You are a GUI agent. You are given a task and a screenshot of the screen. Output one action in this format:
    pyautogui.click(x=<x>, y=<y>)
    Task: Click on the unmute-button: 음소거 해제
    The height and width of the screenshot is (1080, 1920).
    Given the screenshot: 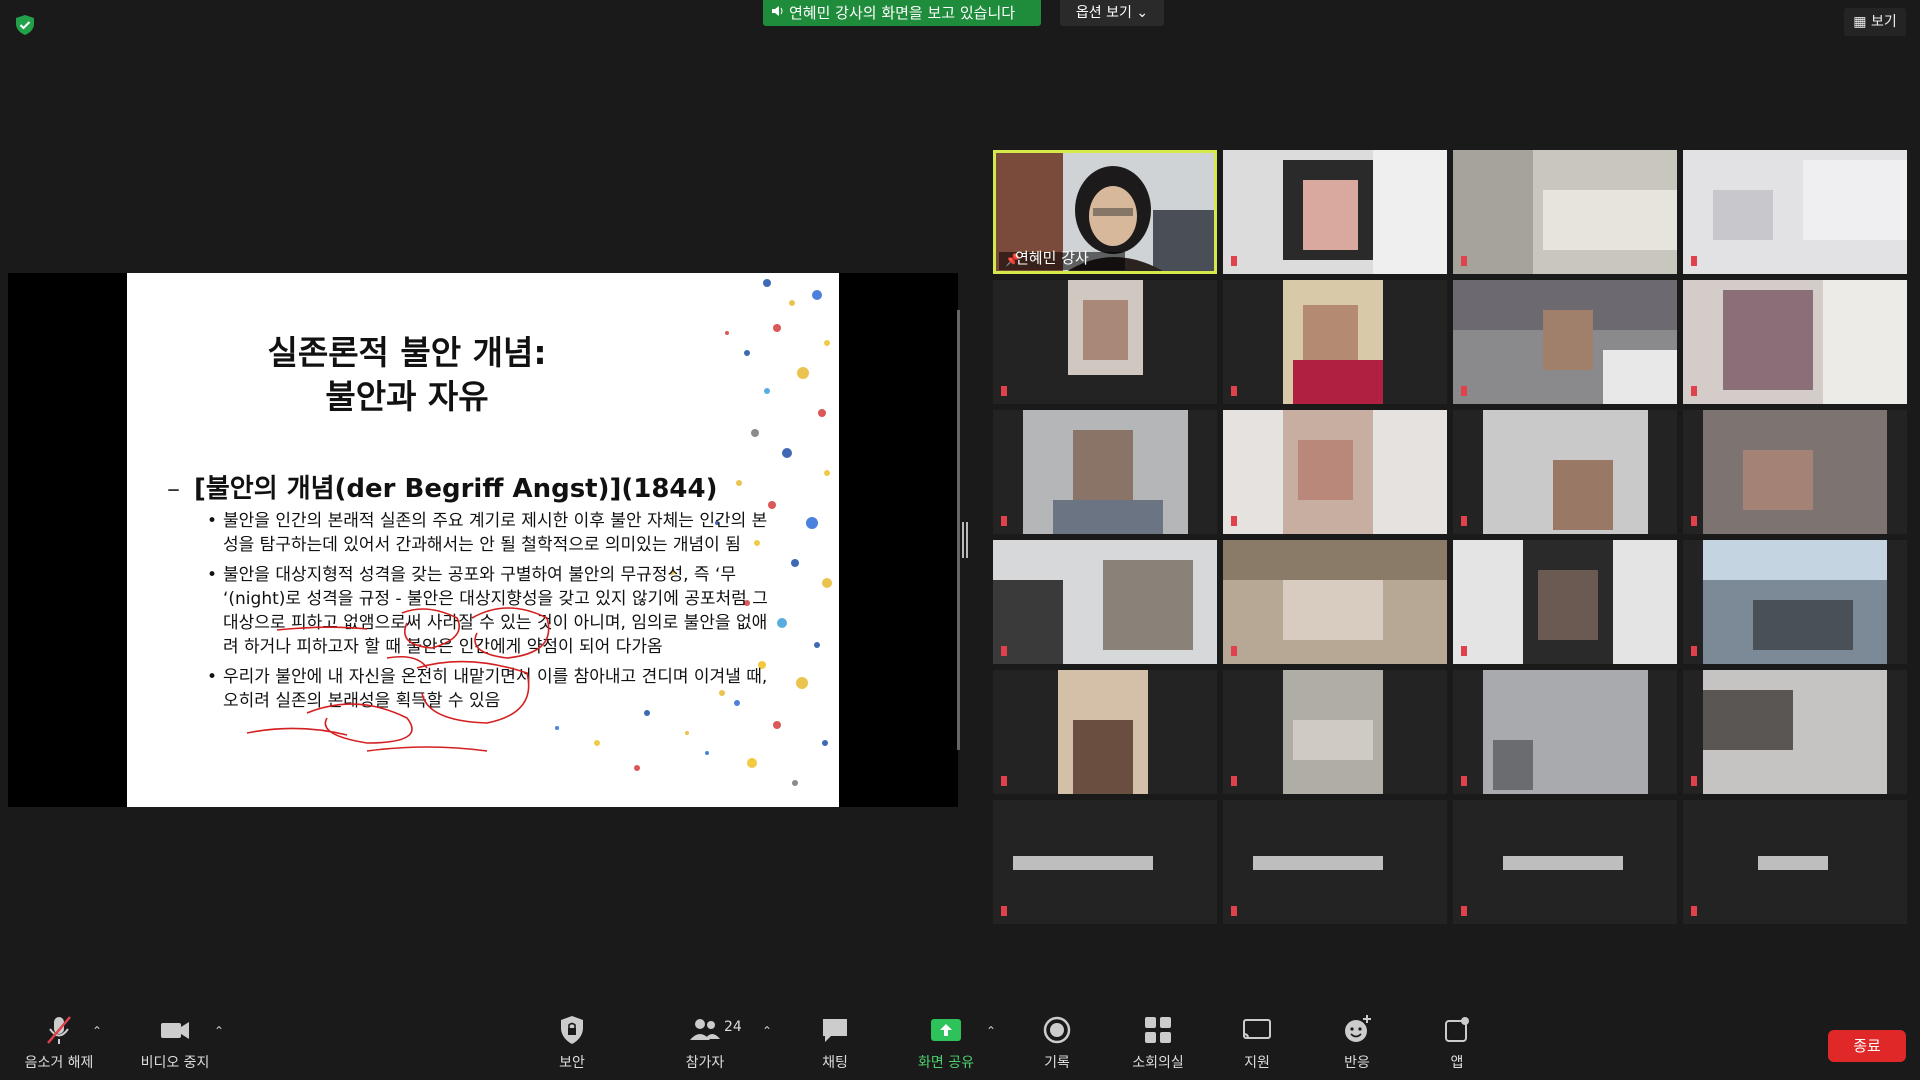 What is the action you would take?
    pyautogui.click(x=59, y=1045)
    